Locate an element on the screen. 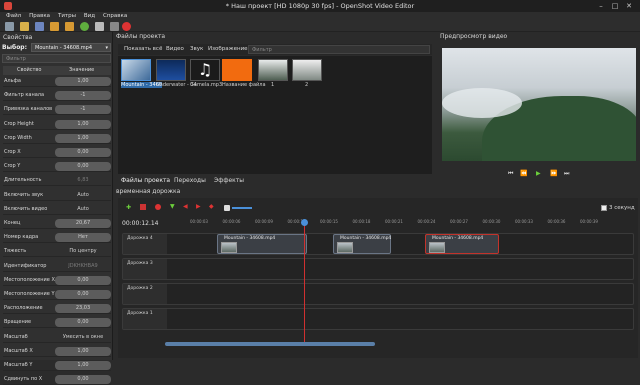 The image size is (640, 385). property-value: По центру is located at coordinates (83, 251).